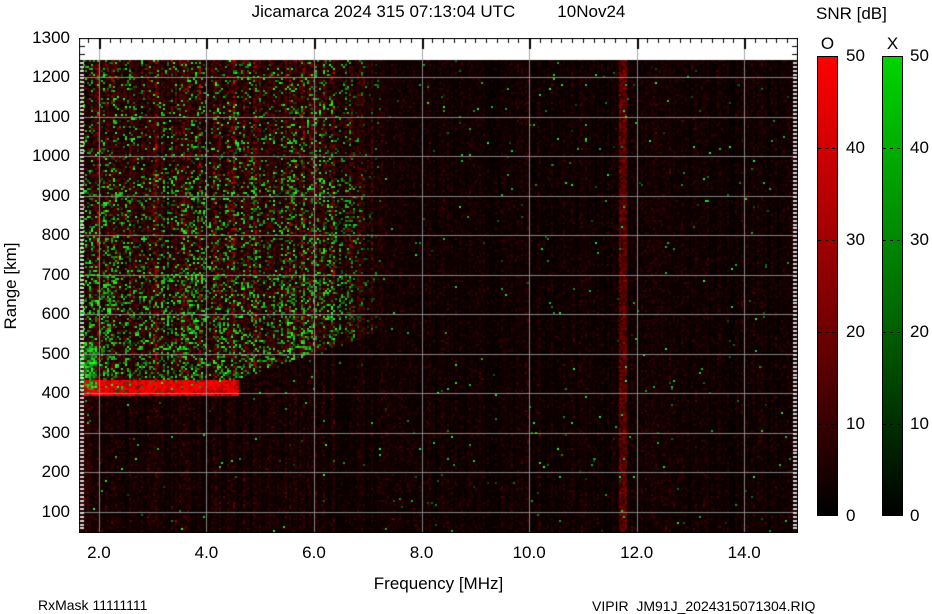 This screenshot has width=932, height=614. Describe the element at coordinates (529, 552) in the screenshot. I see `x-tick-label: 10.0` at that location.